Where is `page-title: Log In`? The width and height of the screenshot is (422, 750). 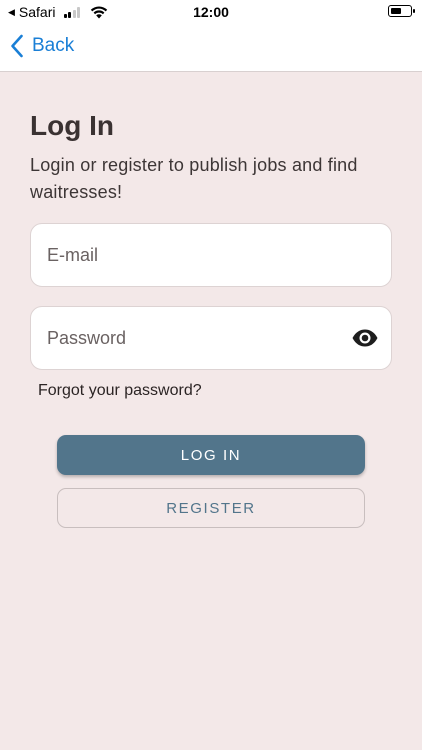 page-title: Log In is located at coordinates (72, 125).